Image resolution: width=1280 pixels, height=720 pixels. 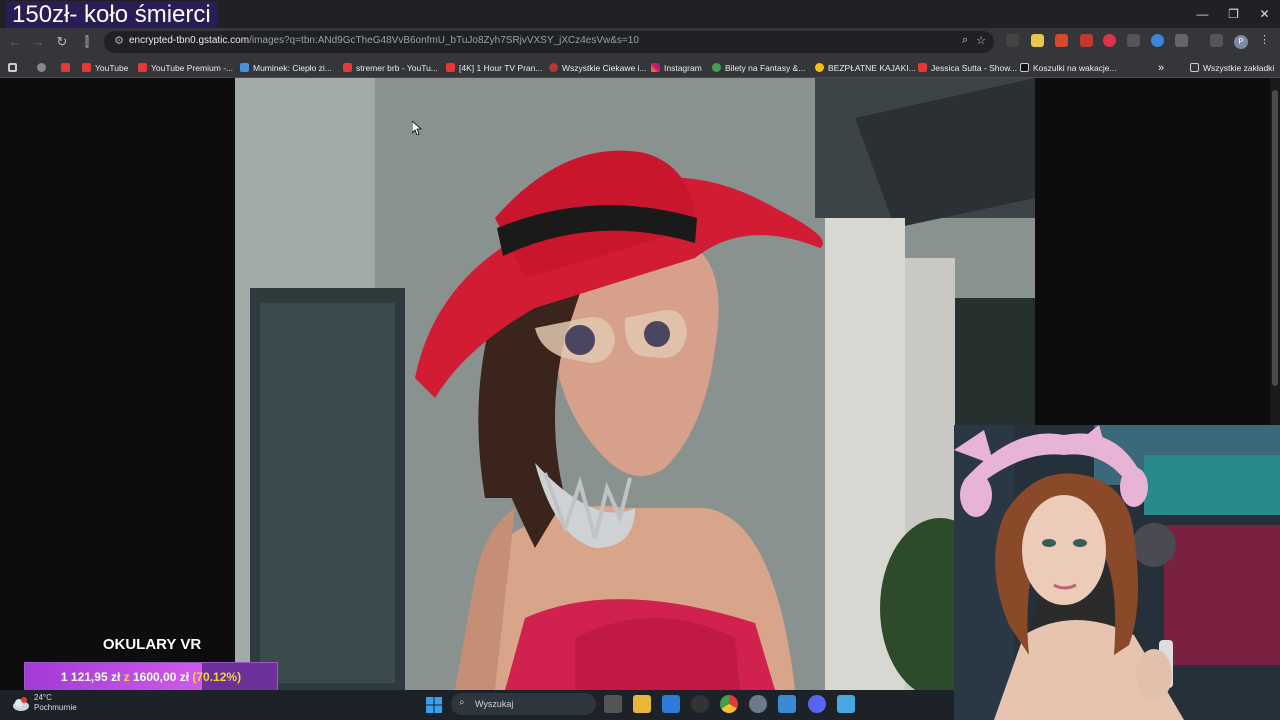 What do you see at coordinates (217, 677) in the screenshot?
I see `goal-percent: (70.12%)` at bounding box center [217, 677].